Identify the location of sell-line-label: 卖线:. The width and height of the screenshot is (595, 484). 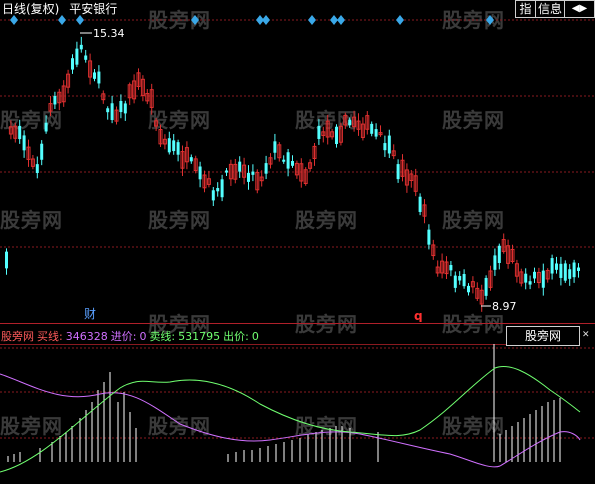
(162, 336).